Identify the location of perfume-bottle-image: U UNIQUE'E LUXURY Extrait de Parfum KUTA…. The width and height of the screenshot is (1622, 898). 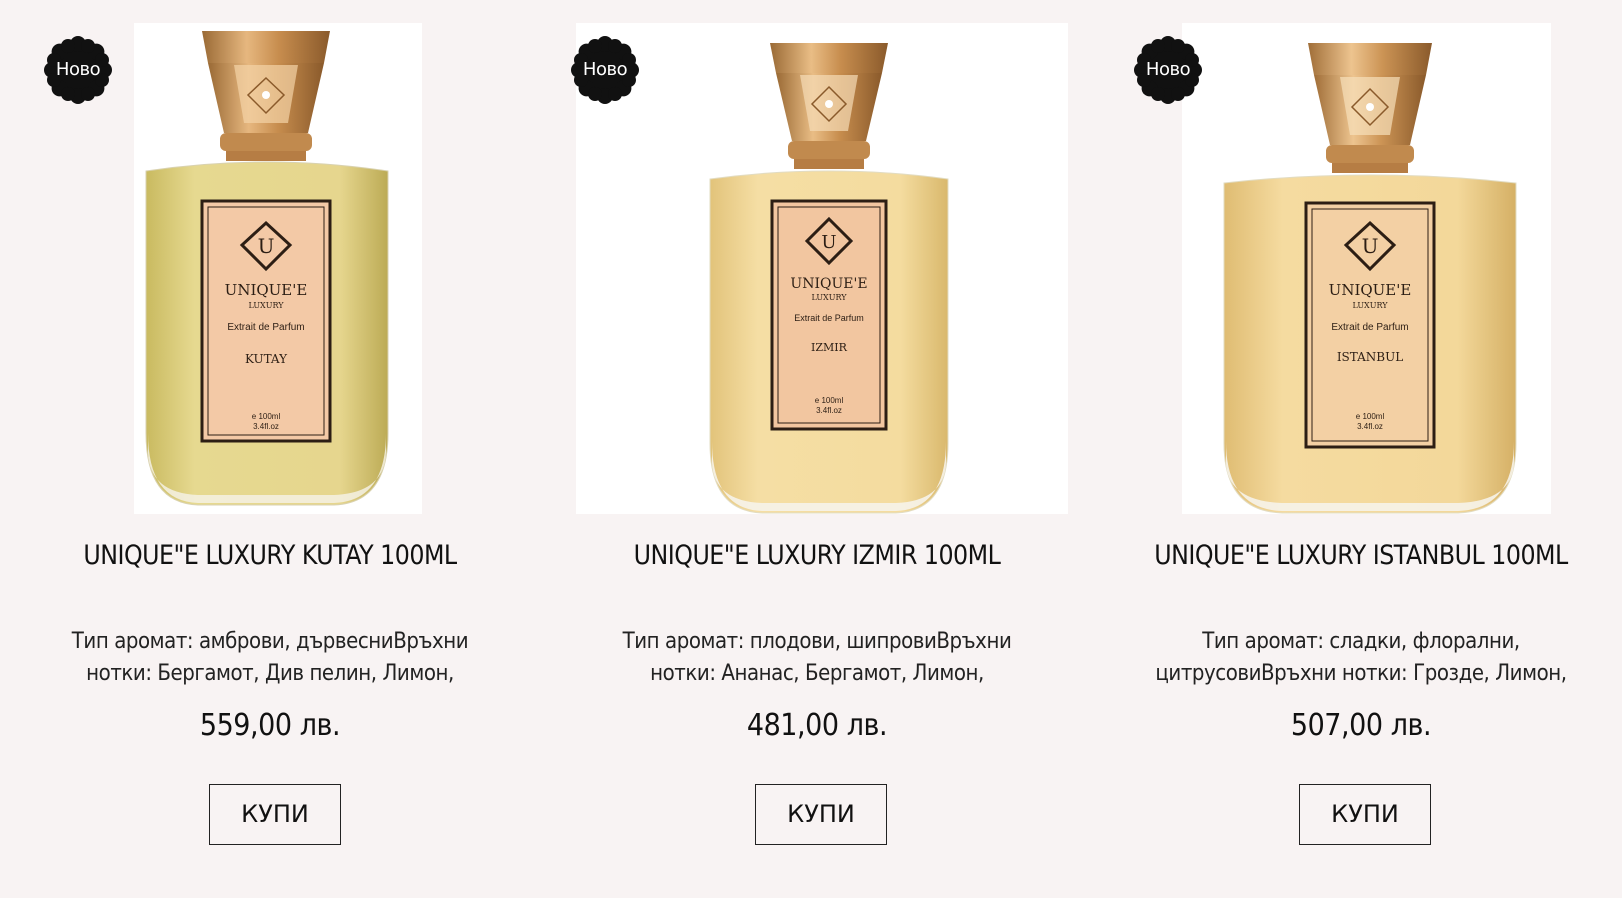
(278, 268).